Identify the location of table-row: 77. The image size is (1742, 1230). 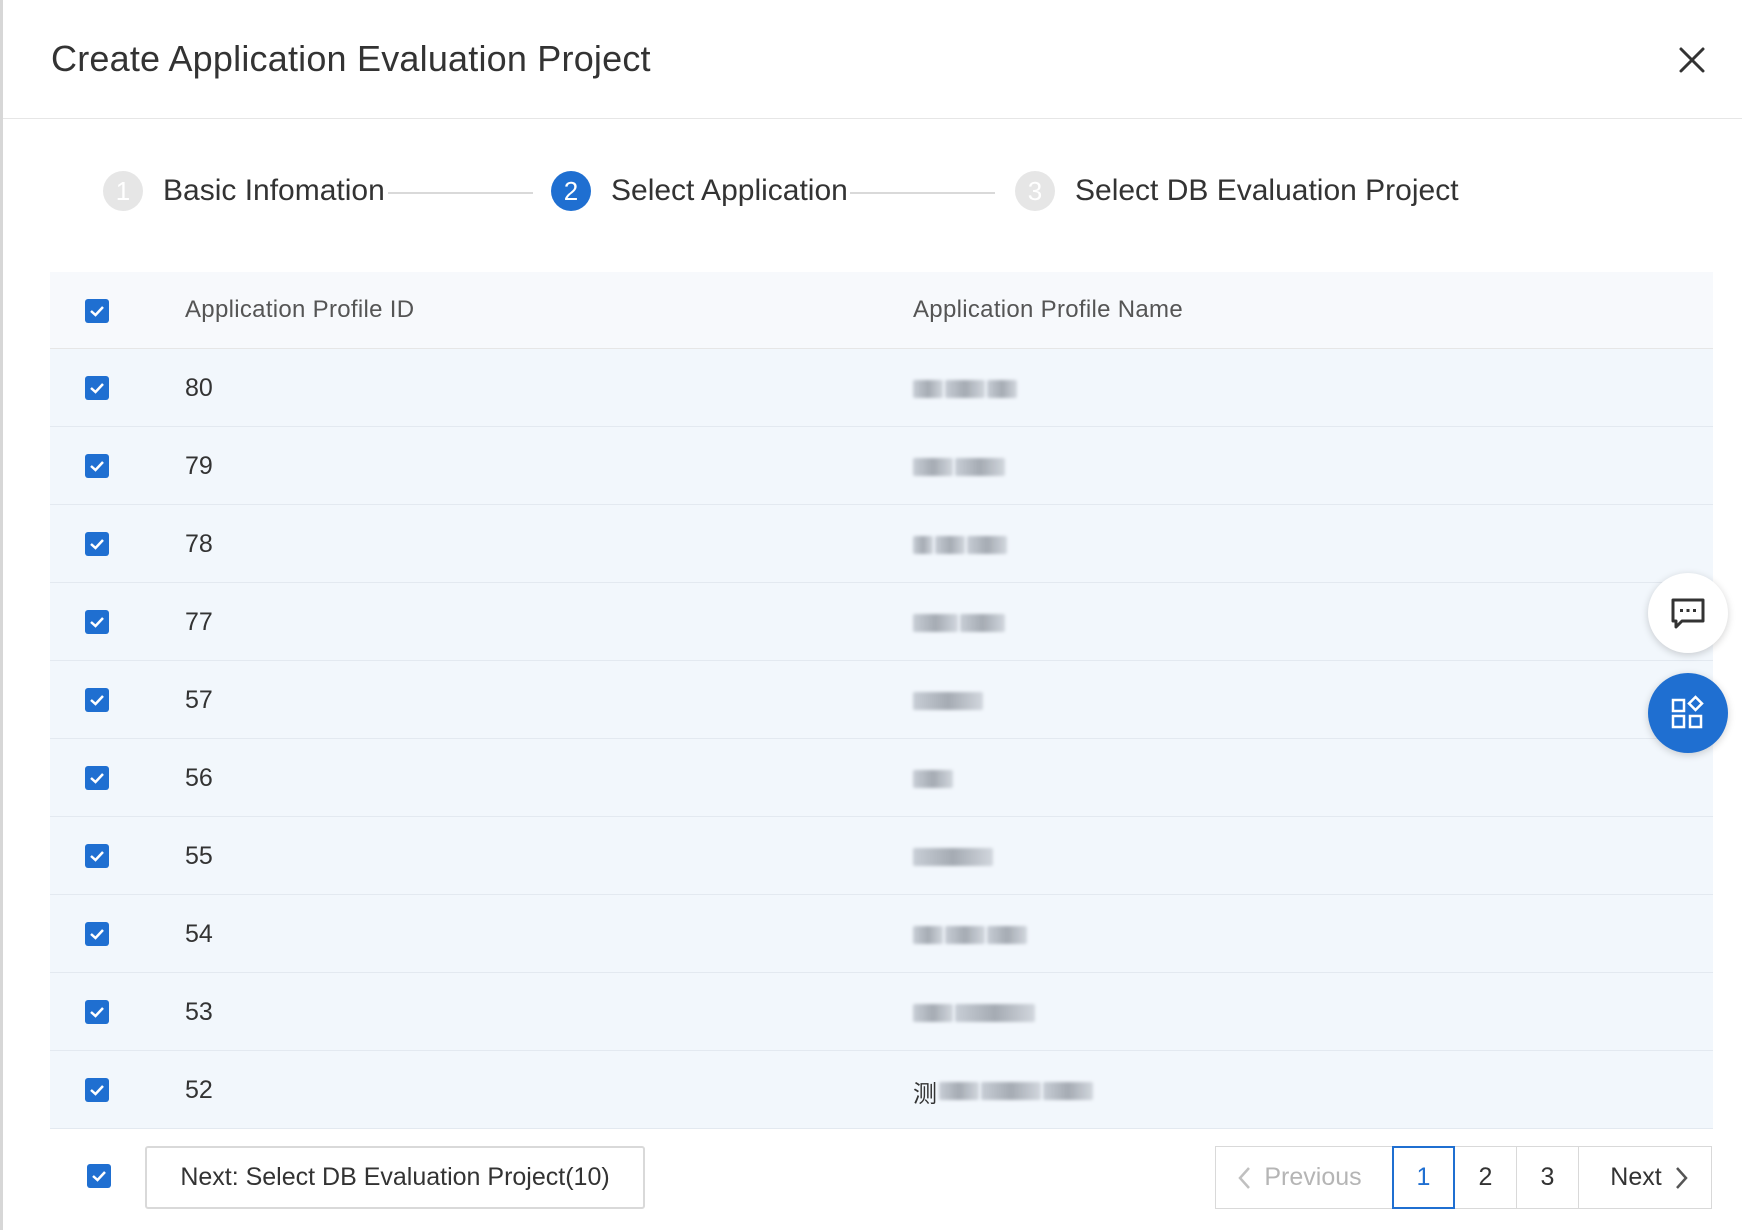
(881, 622).